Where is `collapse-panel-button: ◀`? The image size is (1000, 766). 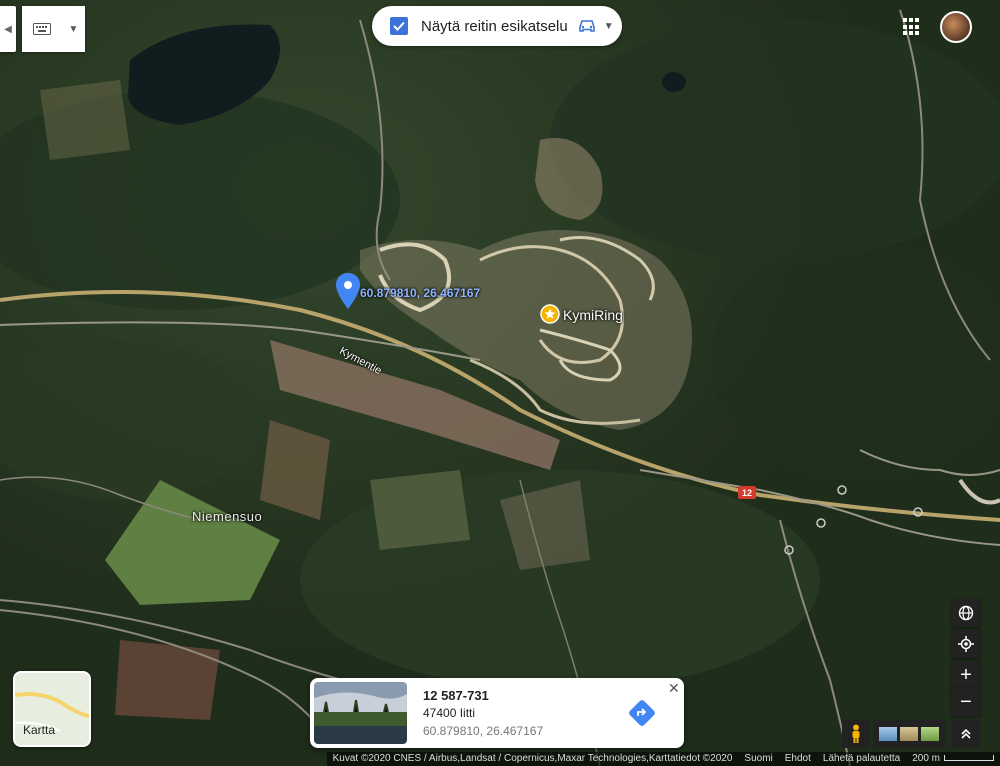
collapse-panel-button: ◀ is located at coordinates (8, 29).